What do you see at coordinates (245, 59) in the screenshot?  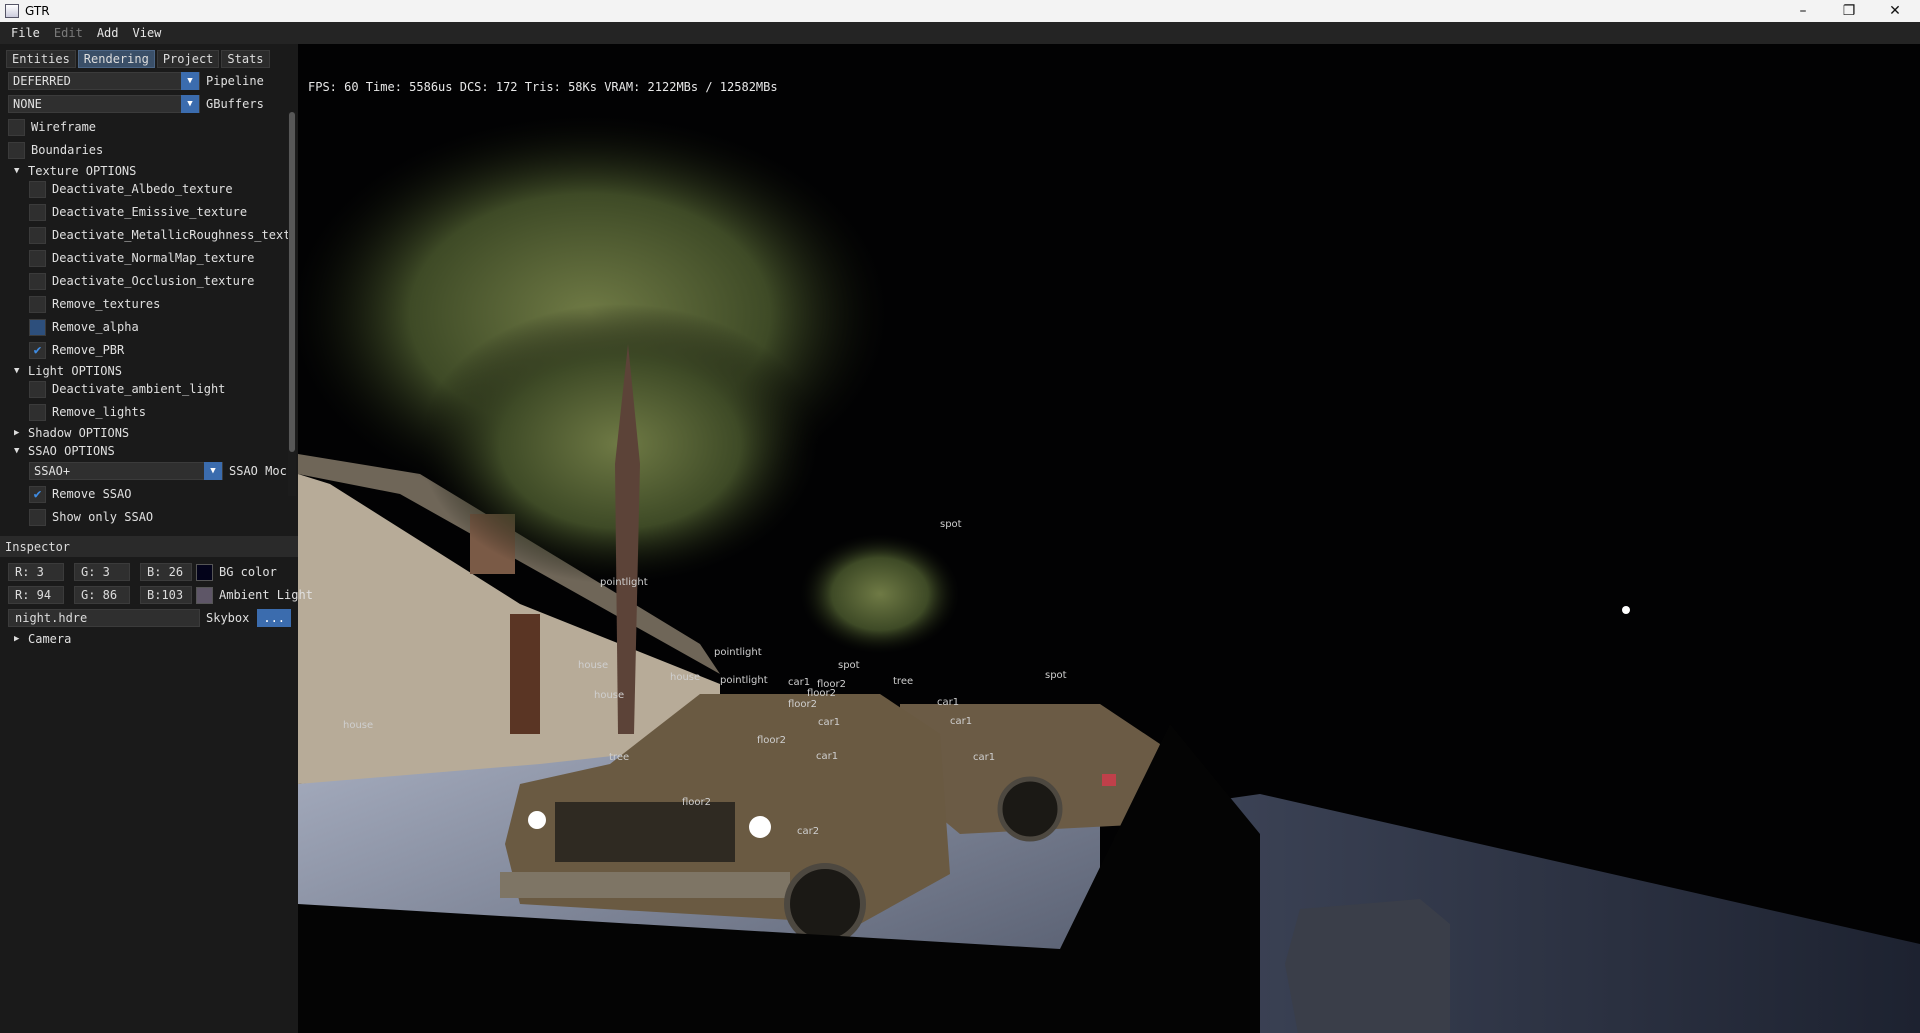 I see `tab-stats: Stats` at bounding box center [245, 59].